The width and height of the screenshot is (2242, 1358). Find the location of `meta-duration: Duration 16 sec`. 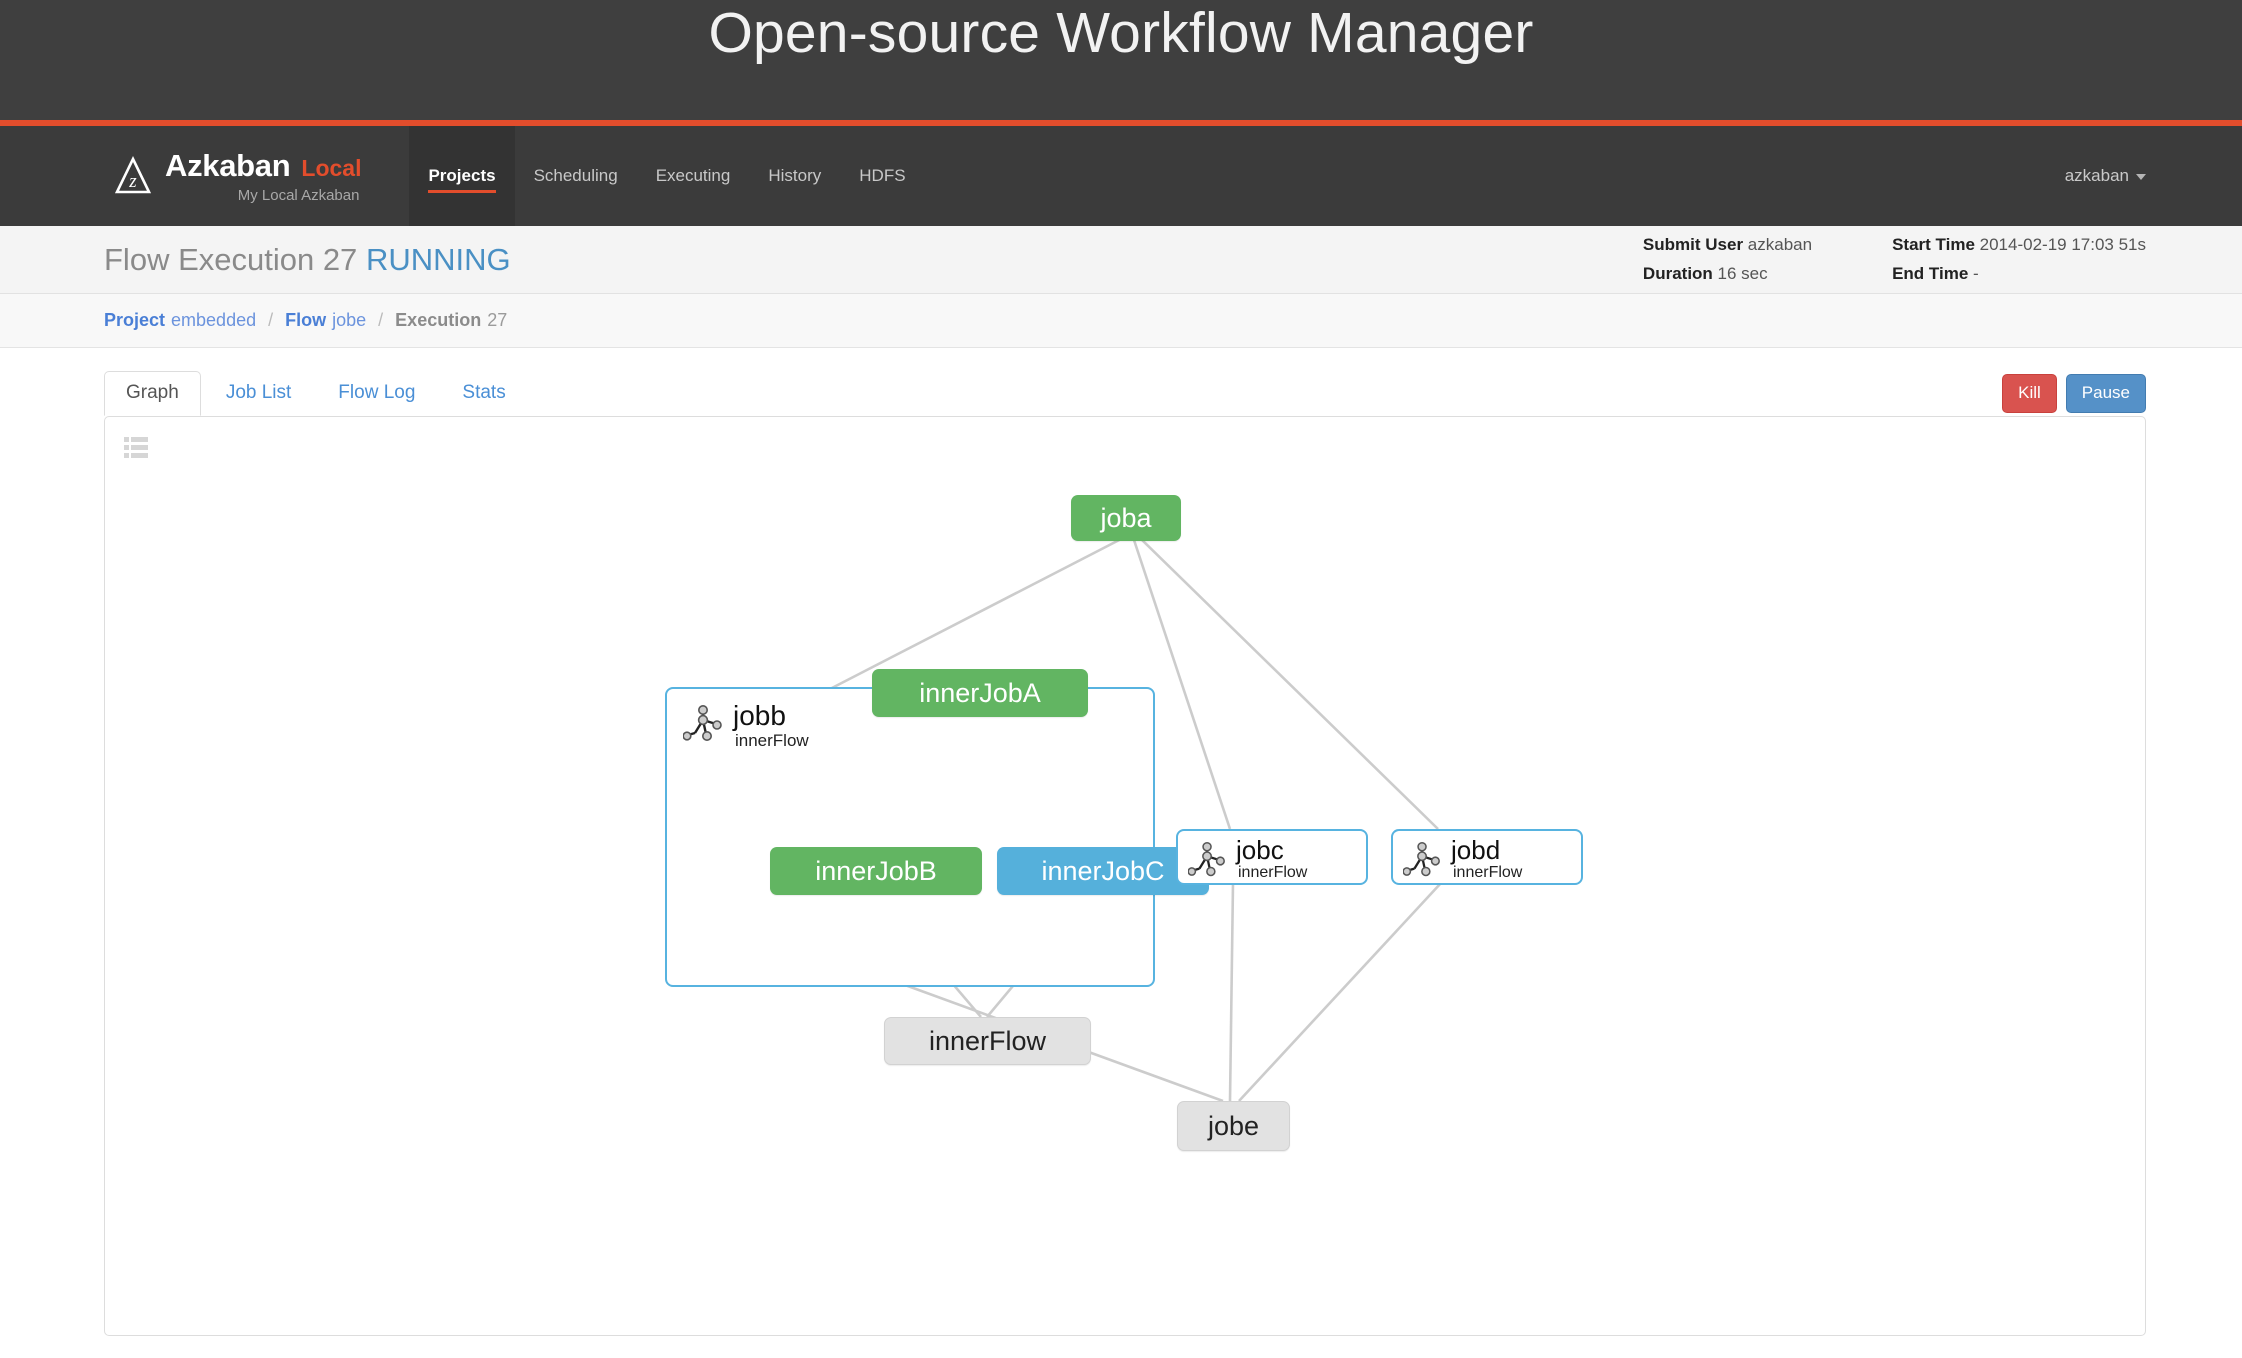

meta-duration: Duration 16 sec is located at coordinates (1727, 274).